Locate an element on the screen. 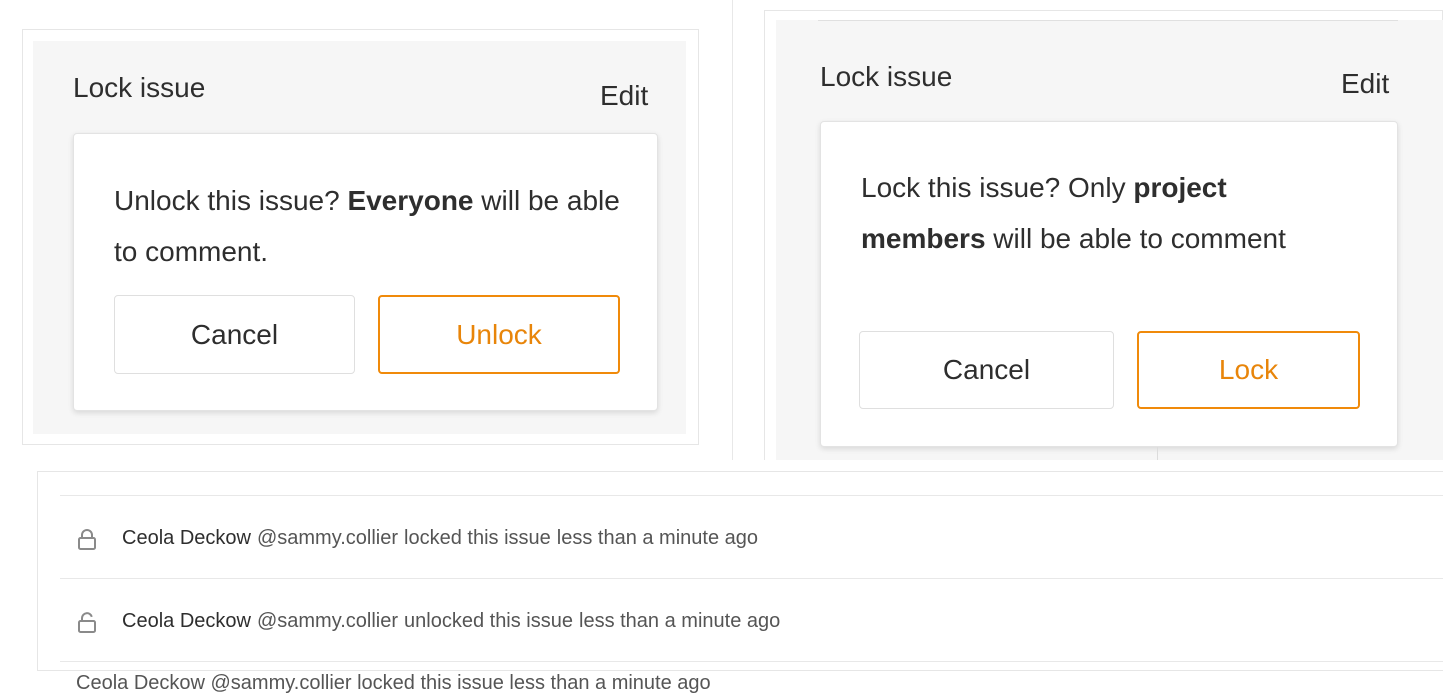 The height and width of the screenshot is (695, 1443). sidebar-bottom-divider is located at coordinates (1157, 453).